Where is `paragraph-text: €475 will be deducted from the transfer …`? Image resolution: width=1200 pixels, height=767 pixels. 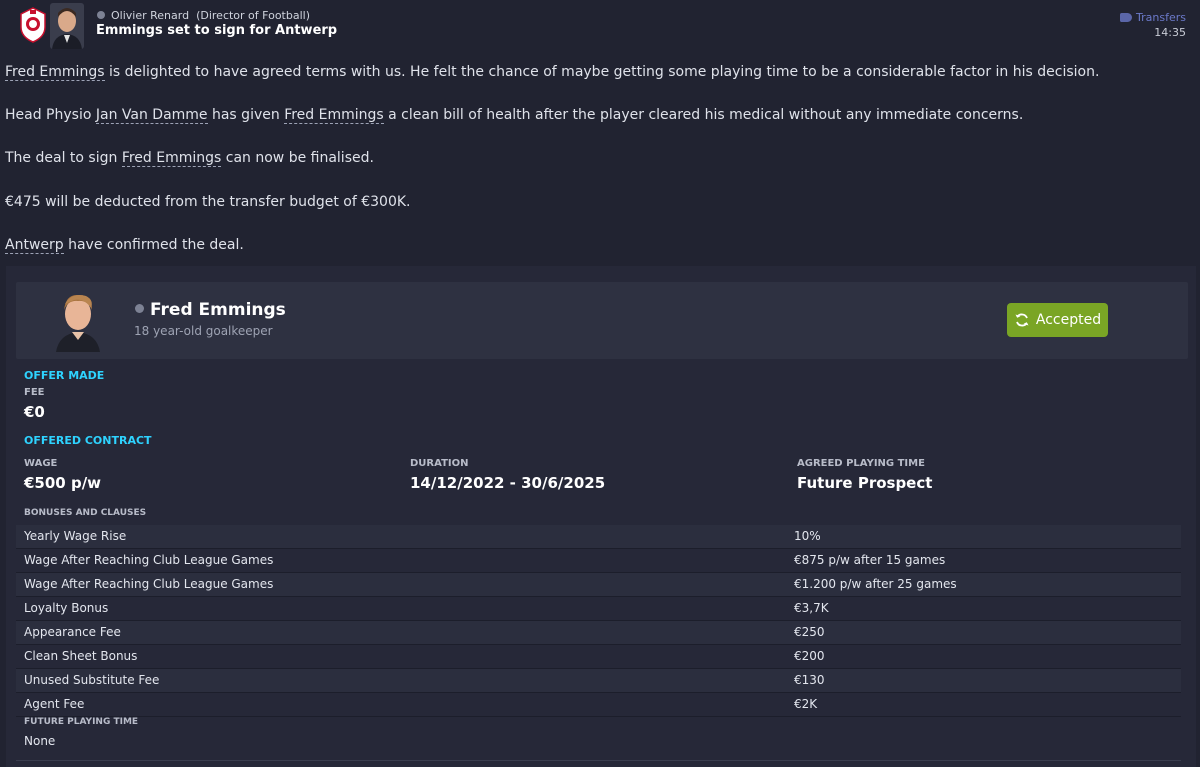 paragraph-text: €475 will be deducted from the transfer … is located at coordinates (208, 202).